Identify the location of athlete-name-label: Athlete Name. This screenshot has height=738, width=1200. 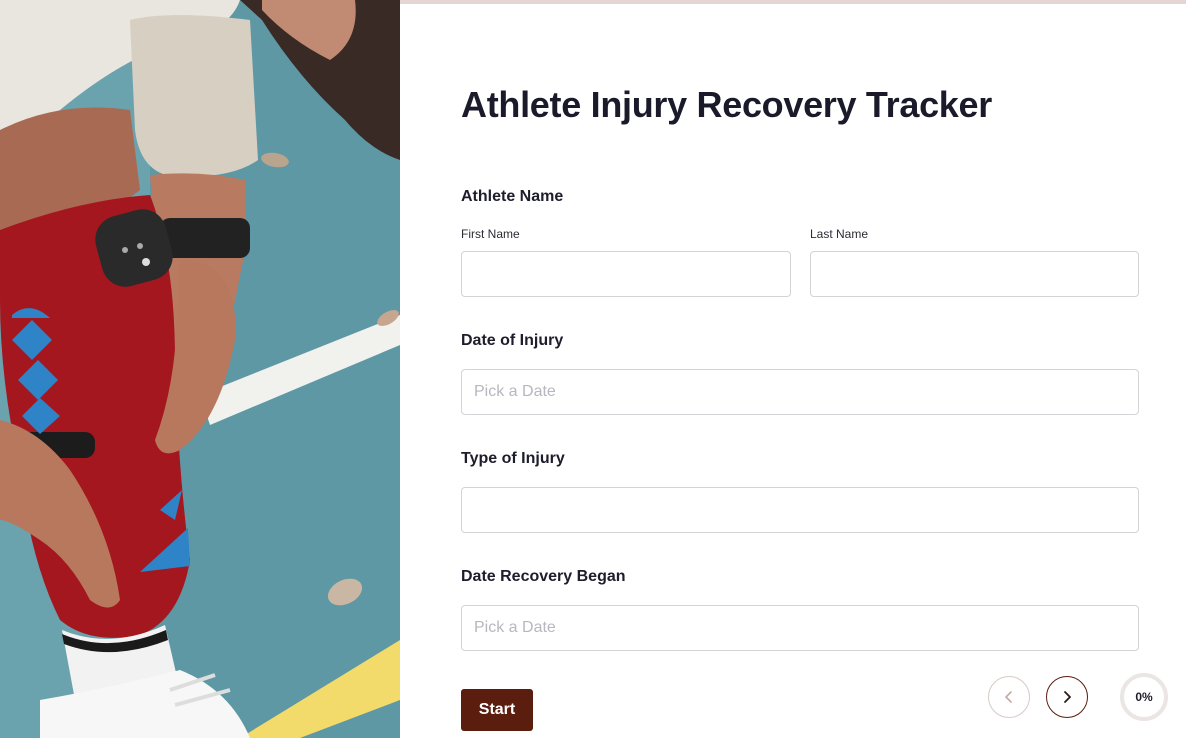
(512, 196).